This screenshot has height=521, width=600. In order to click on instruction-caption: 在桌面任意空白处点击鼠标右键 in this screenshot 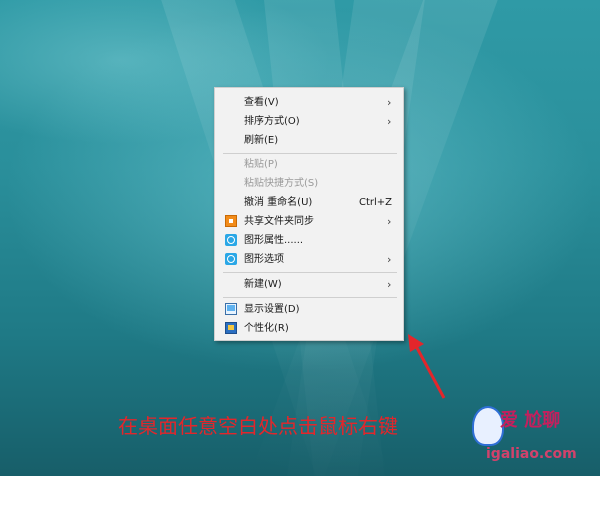, I will do `click(258, 426)`.